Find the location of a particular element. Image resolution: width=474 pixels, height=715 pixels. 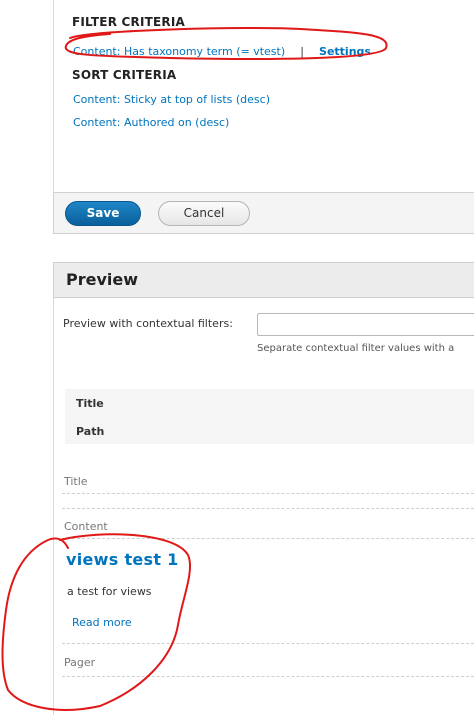

sort-criteria-heading: SORT CRITERIA is located at coordinates (124, 75).